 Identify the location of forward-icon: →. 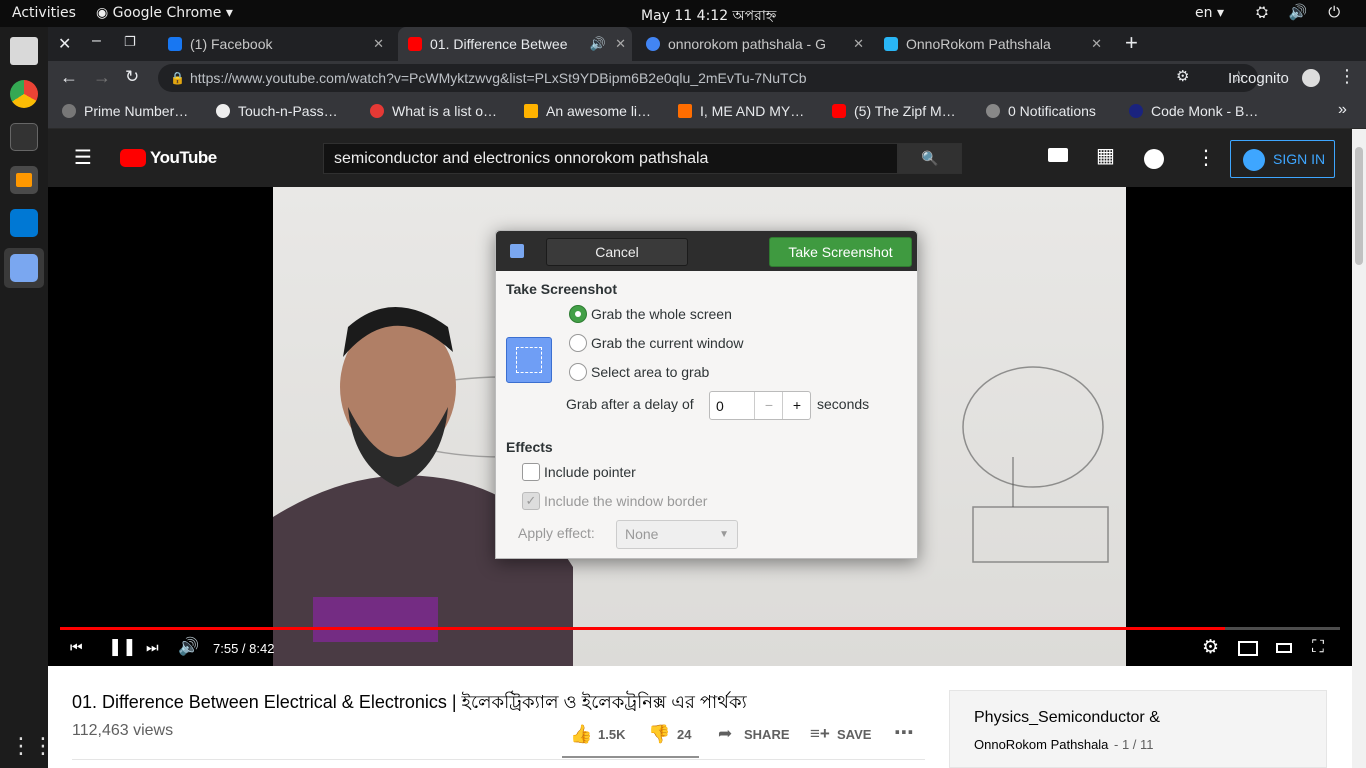
(102, 77).